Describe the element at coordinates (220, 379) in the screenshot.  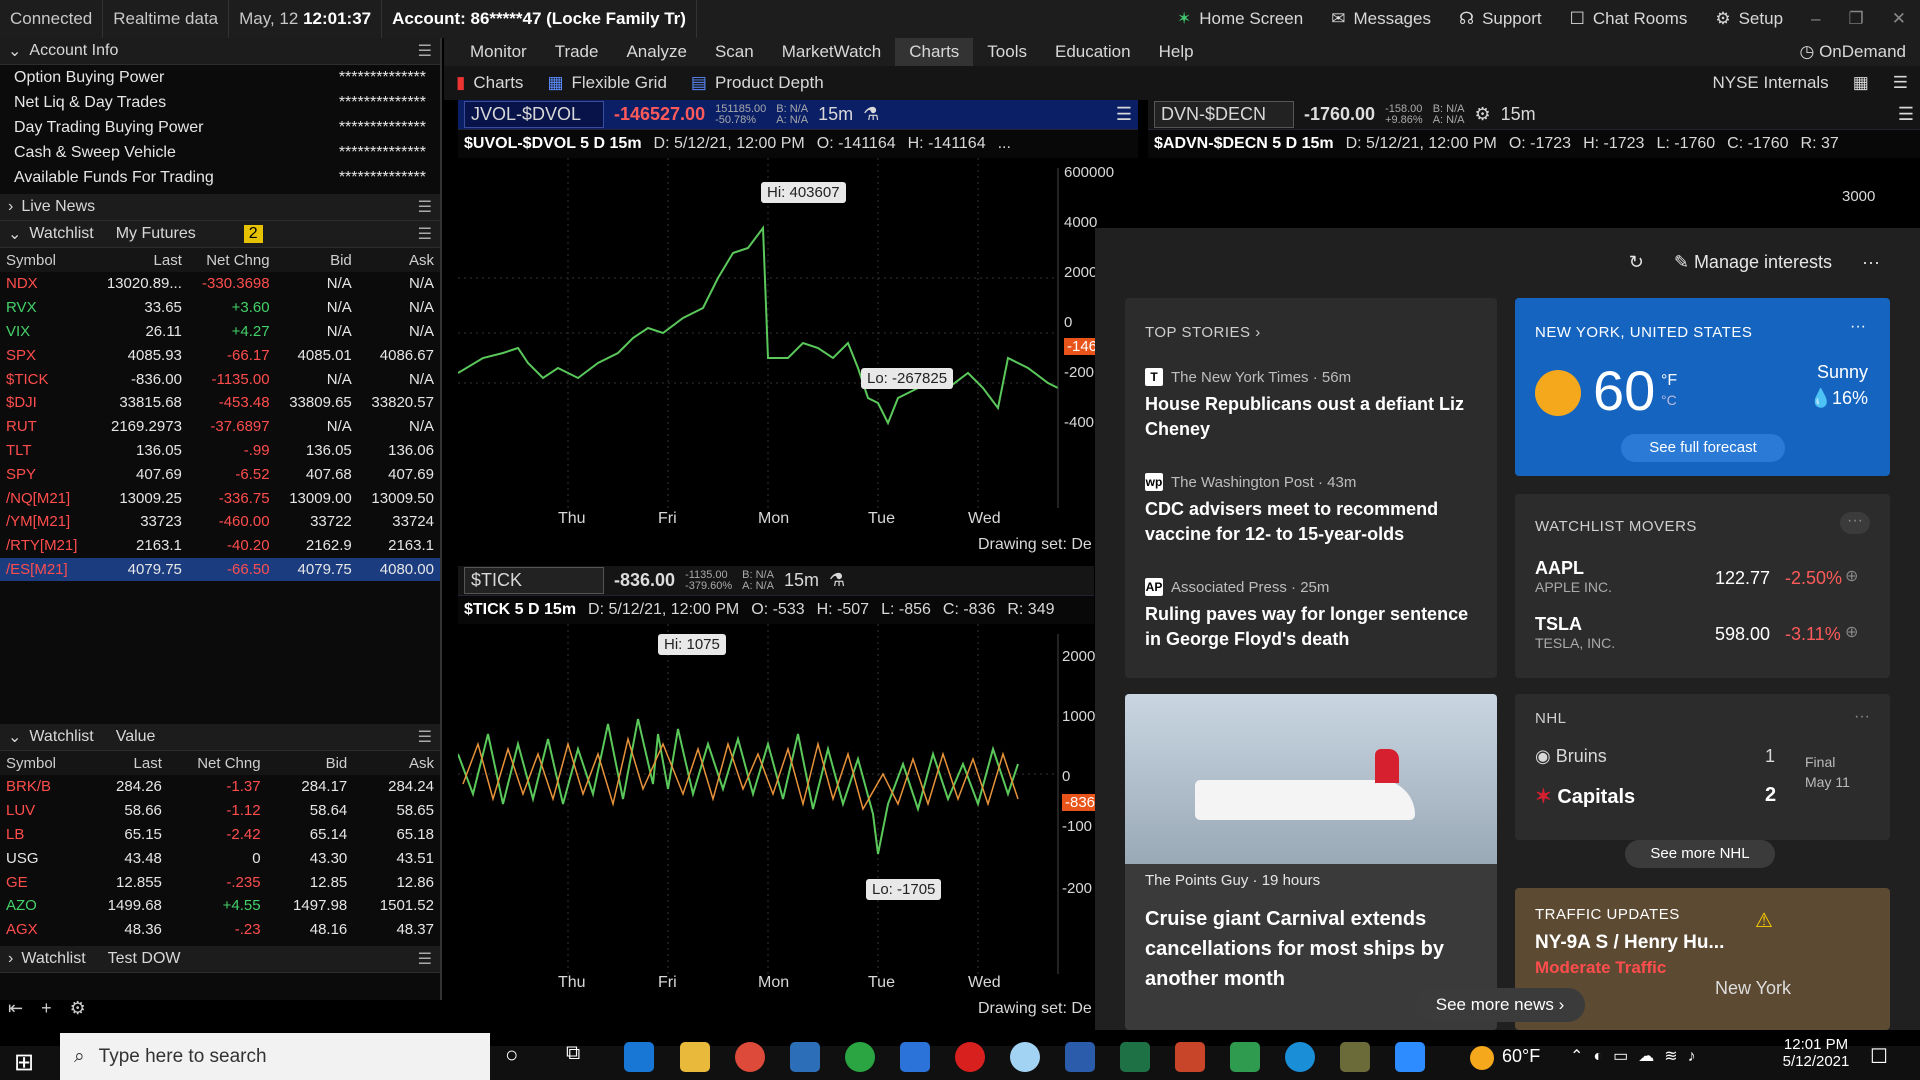
I see `table-row: $TICK -836.00 -1135.00 N/A N/A` at that location.